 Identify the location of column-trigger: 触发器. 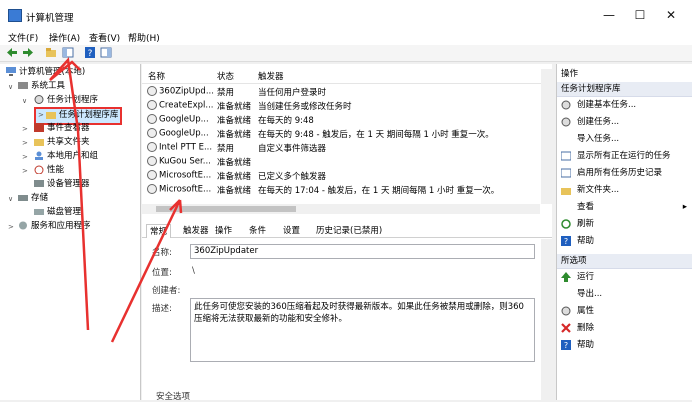
(271, 76).